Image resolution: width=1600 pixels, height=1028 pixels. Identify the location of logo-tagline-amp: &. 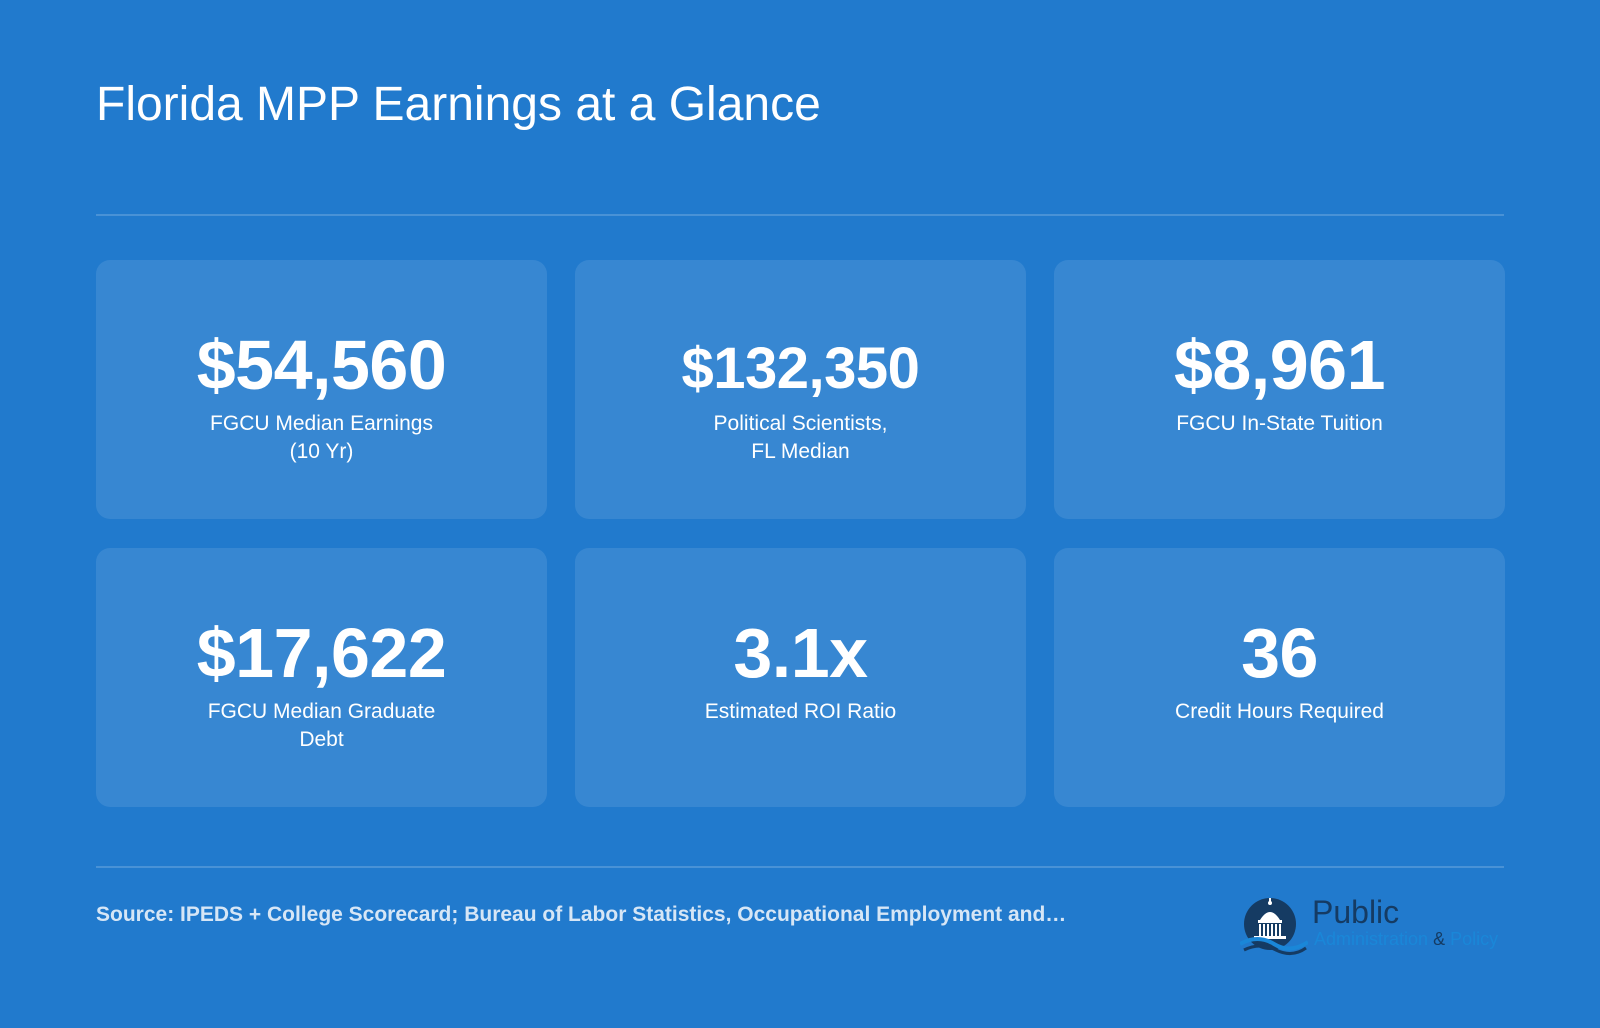
(1439, 939).